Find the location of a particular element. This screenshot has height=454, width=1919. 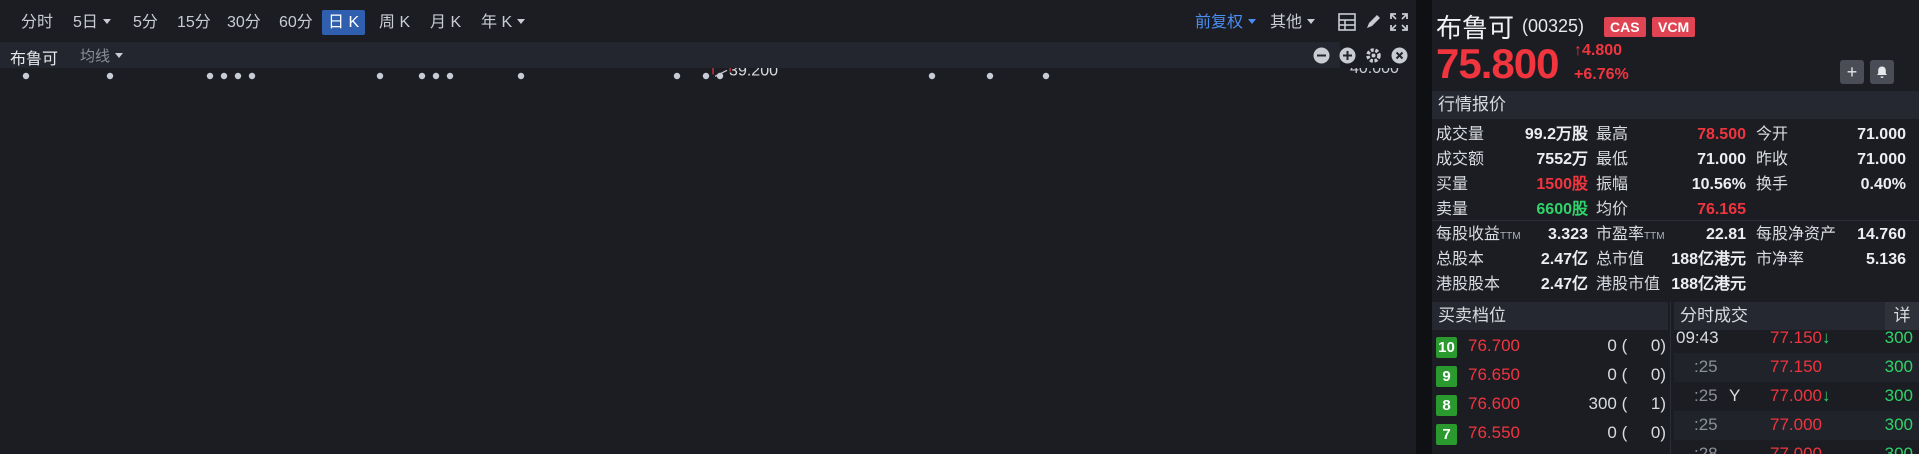

fundamental-label: 每股净资产 is located at coordinates (1796, 234).